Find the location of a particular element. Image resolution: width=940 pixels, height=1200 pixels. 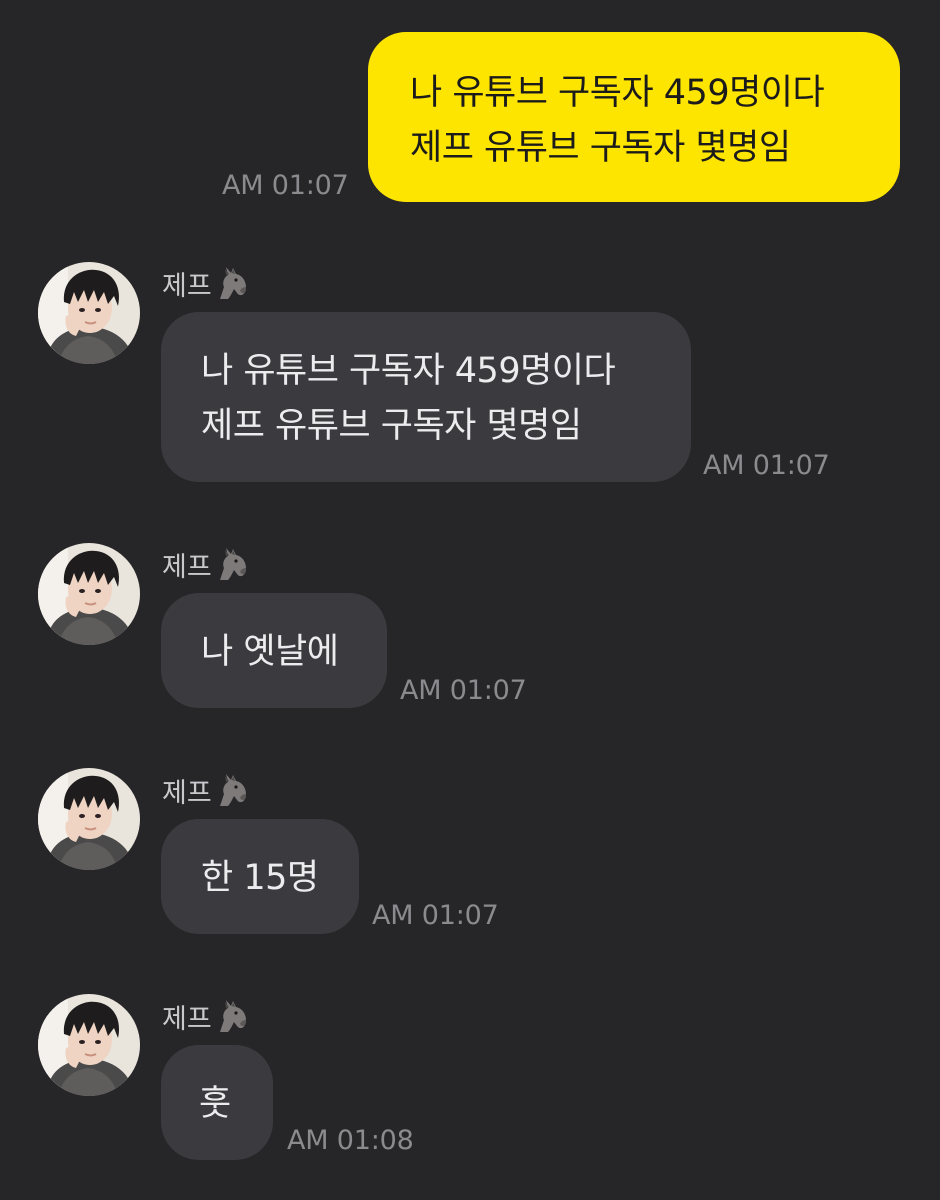

message-text: 한 15명 is located at coordinates (260, 878).